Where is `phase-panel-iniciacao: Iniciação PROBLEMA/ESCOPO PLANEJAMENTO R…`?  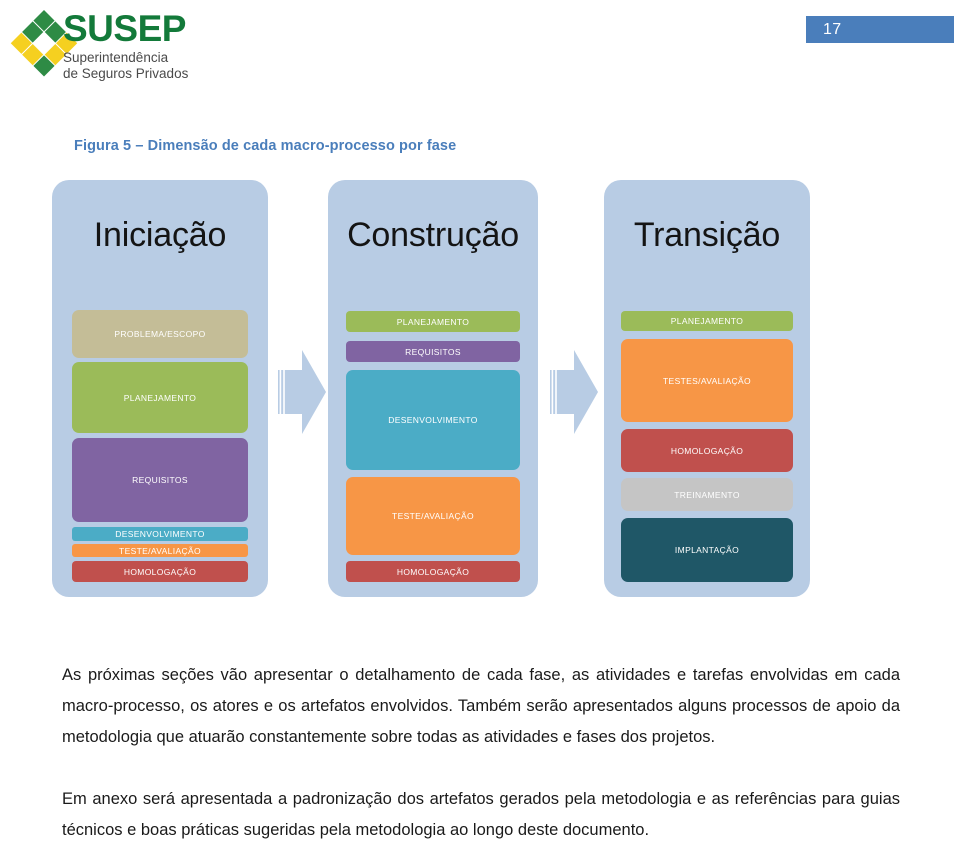 phase-panel-iniciacao: Iniciação PROBLEMA/ESCOPO PLANEJAMENTO R… is located at coordinates (160, 388).